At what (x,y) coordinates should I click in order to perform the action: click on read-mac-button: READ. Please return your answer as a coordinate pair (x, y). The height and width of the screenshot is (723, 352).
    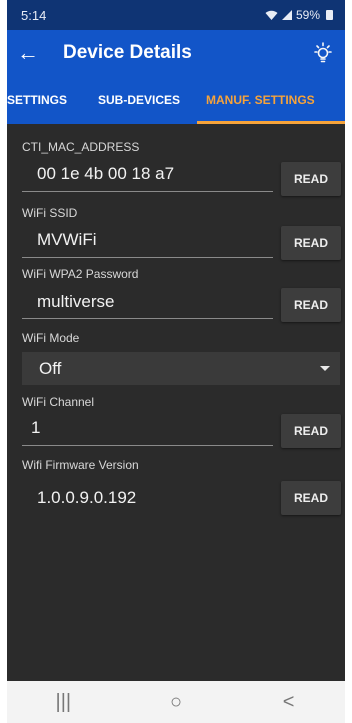
    Looking at the image, I should click on (311, 179).